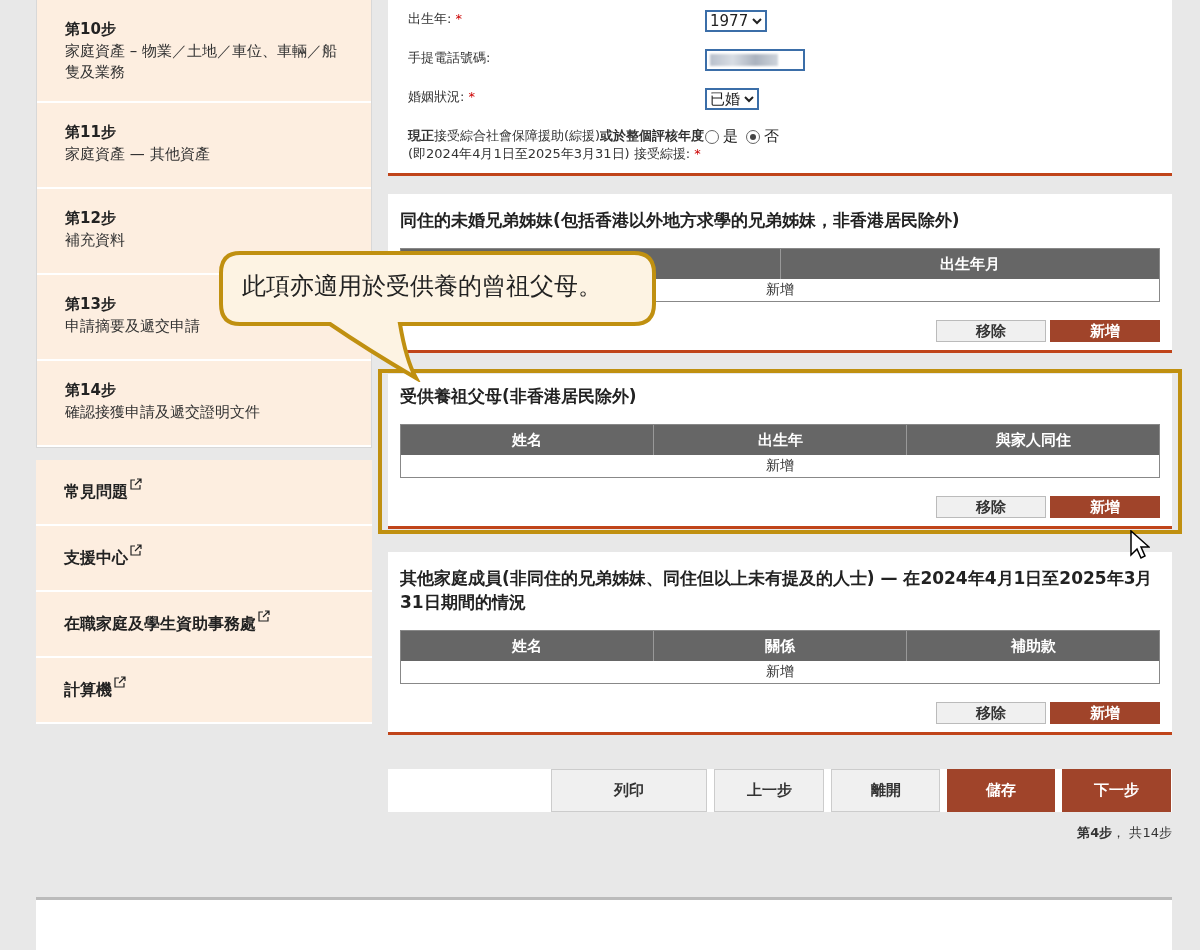 This screenshot has width=1200, height=950. I want to click on step-title: 確認接獲申請及遞交證明文件, so click(163, 412).